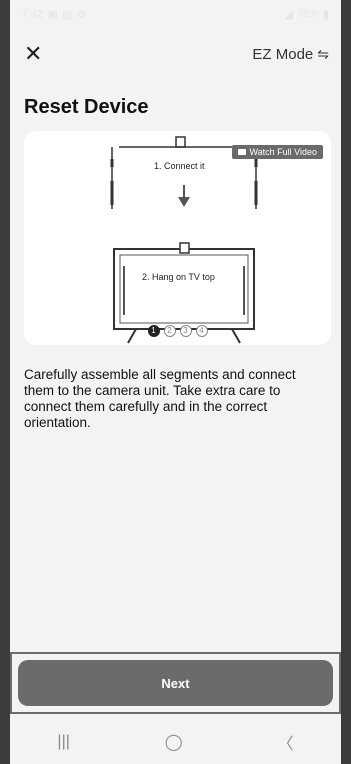  What do you see at coordinates (325, 14) in the screenshot?
I see `battery-icon: ▮` at bounding box center [325, 14].